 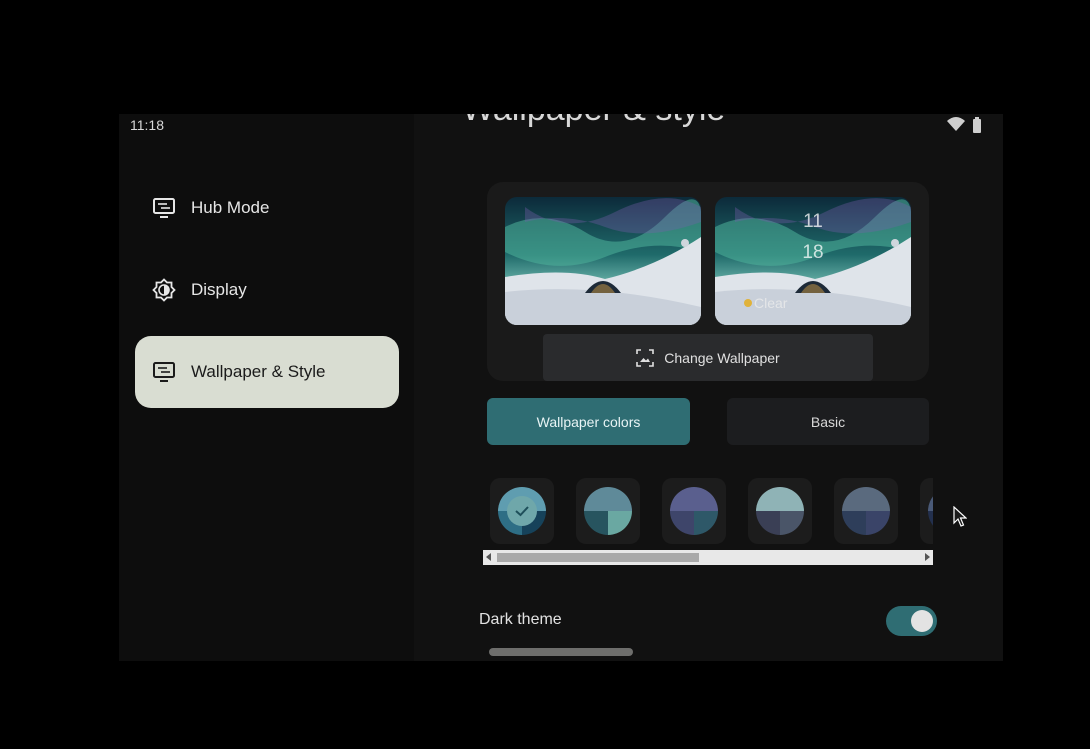 What do you see at coordinates (645, 357) in the screenshot?
I see `image-frame-icon` at bounding box center [645, 357].